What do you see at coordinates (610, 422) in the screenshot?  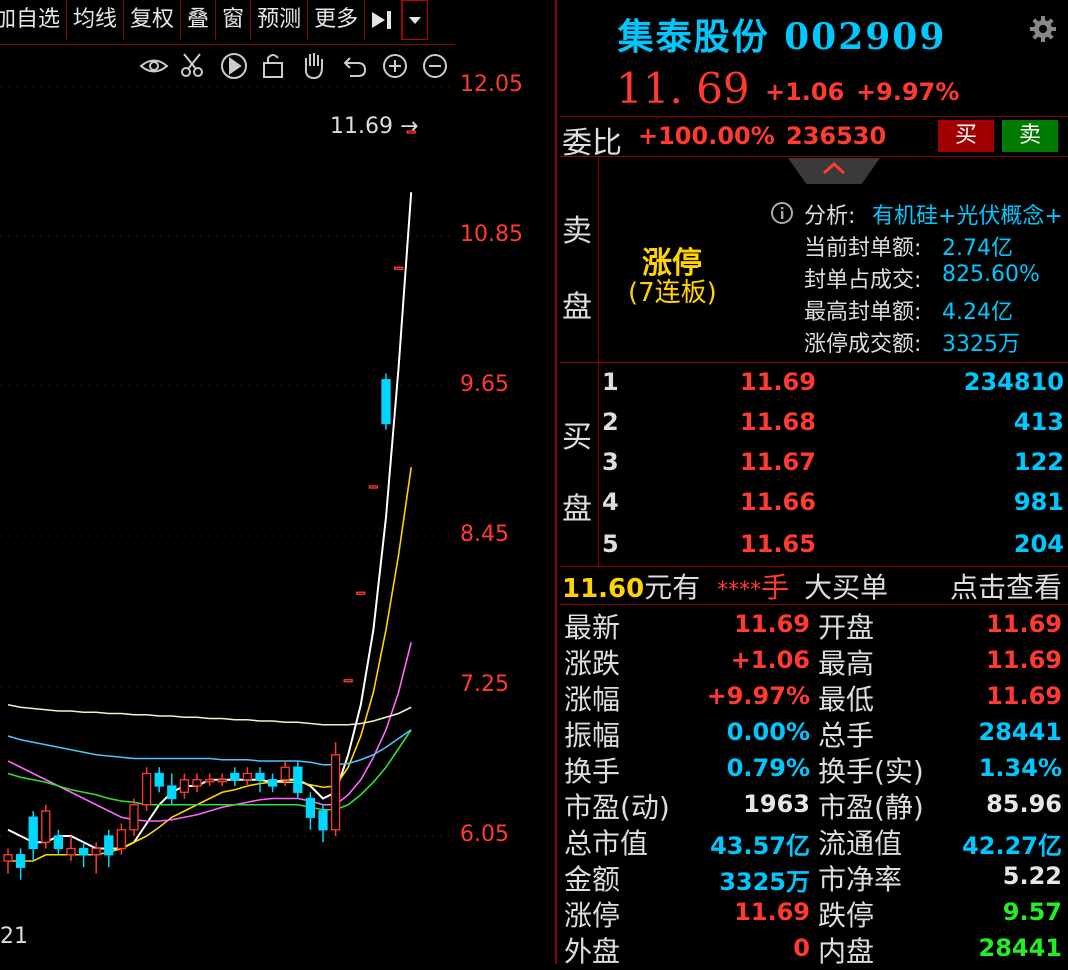 I see `bid-level: 2` at bounding box center [610, 422].